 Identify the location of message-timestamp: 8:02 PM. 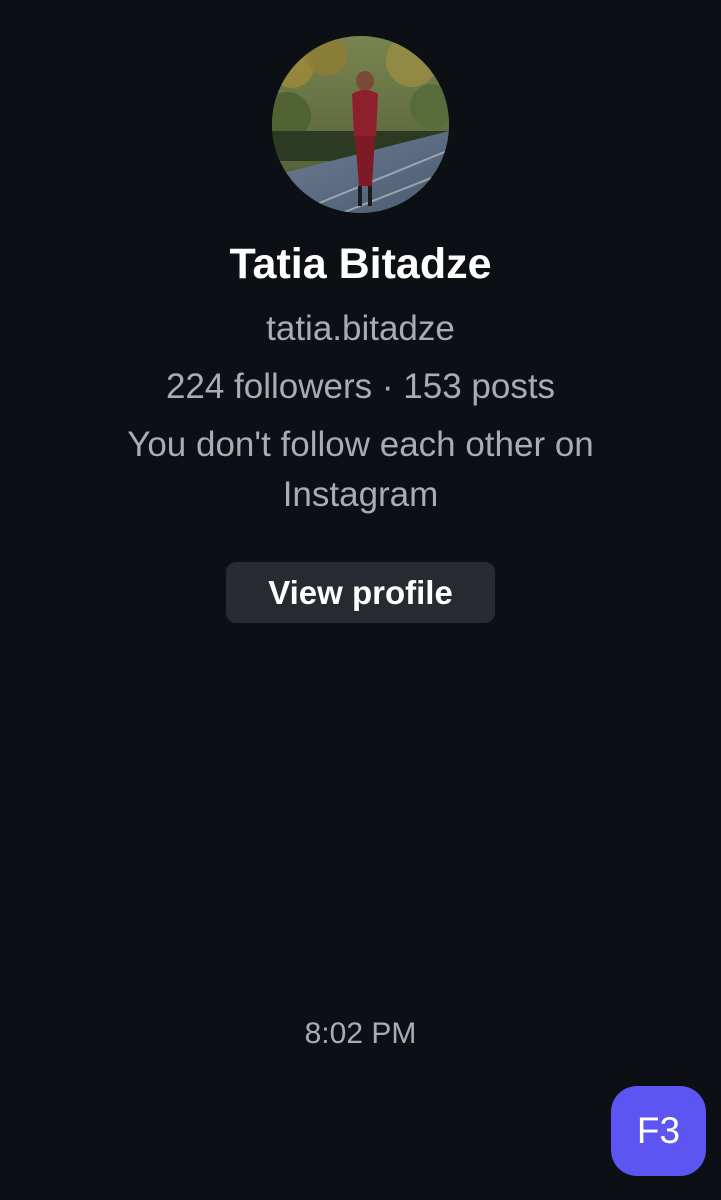
(360, 1033).